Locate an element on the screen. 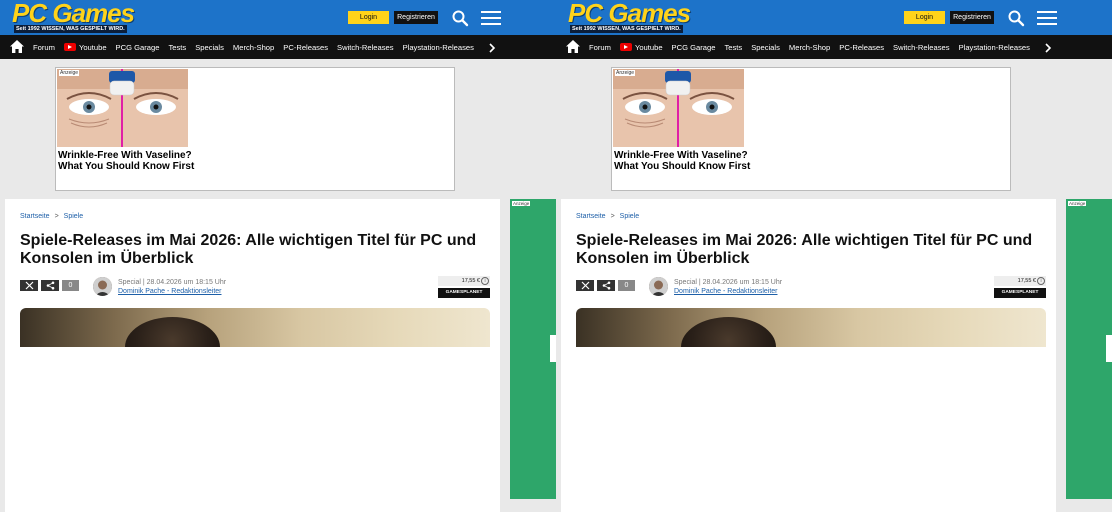  share-icon is located at coordinates (606, 285).